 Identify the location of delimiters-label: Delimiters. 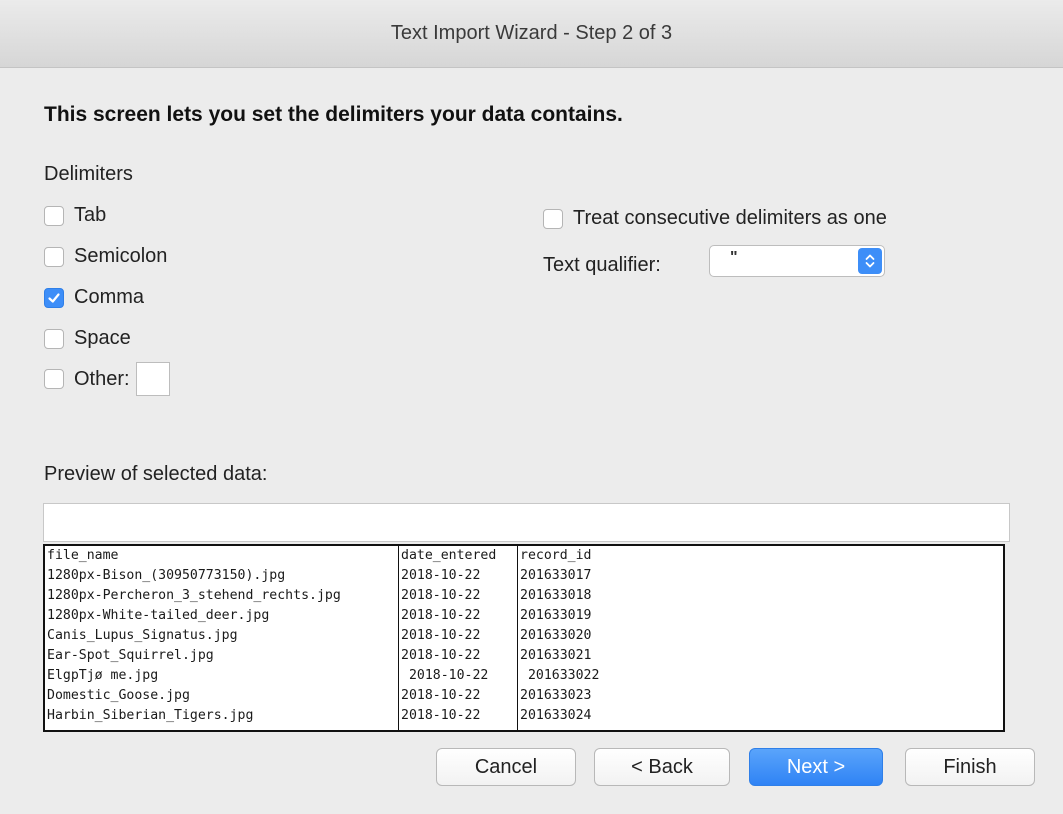
(88, 174).